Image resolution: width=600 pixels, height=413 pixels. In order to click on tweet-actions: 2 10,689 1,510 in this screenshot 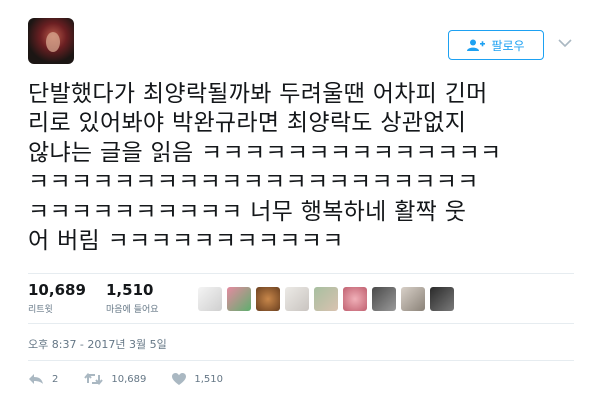, I will do `click(138, 379)`.